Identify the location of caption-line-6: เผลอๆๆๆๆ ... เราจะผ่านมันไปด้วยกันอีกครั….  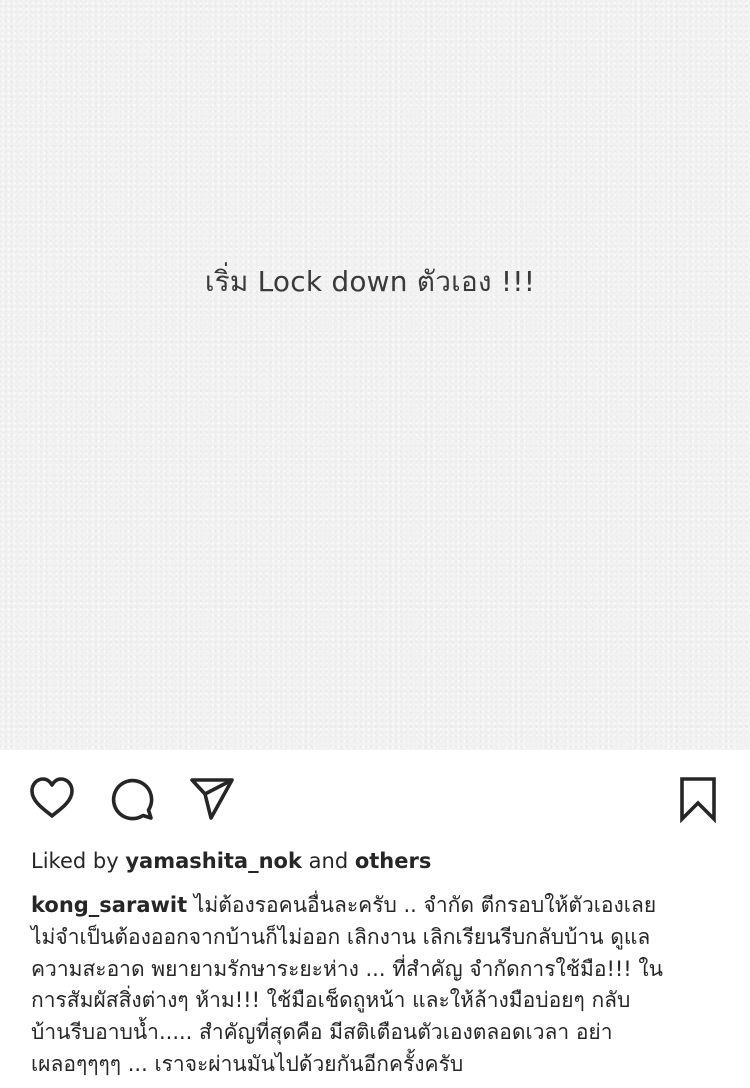
(247, 1063).